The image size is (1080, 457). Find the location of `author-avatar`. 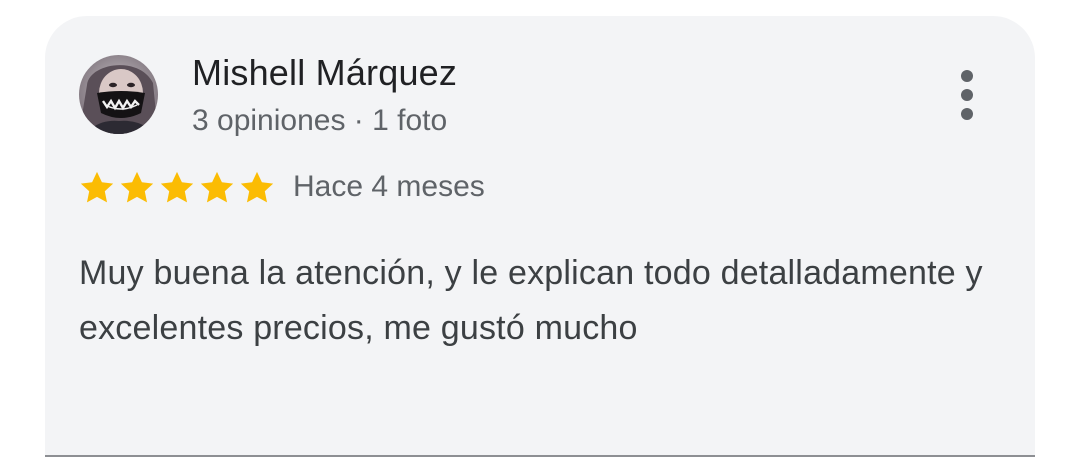

author-avatar is located at coordinates (118, 94).